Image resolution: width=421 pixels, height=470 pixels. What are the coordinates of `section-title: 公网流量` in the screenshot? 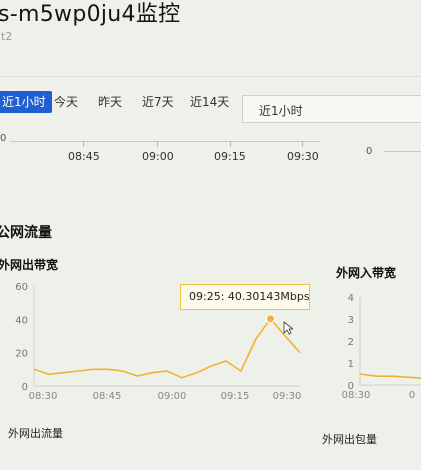 It's located at (26, 233).